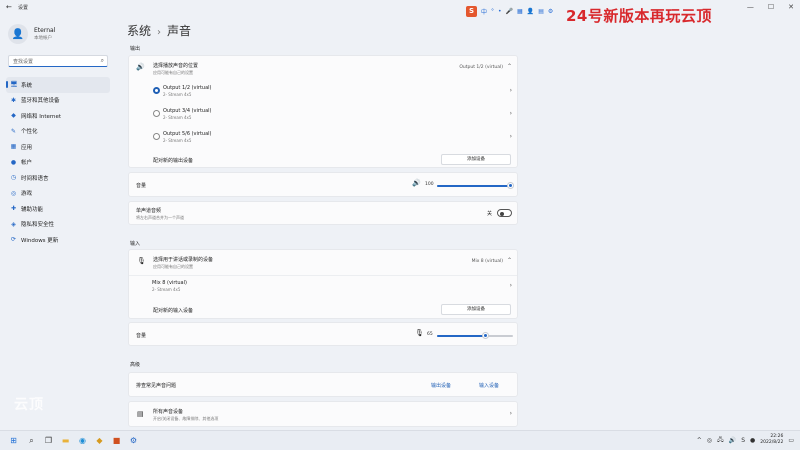 This screenshot has width=800, height=450. What do you see at coordinates (492, 11) in the screenshot?
I see `ime-tool-punct: °` at bounding box center [492, 11].